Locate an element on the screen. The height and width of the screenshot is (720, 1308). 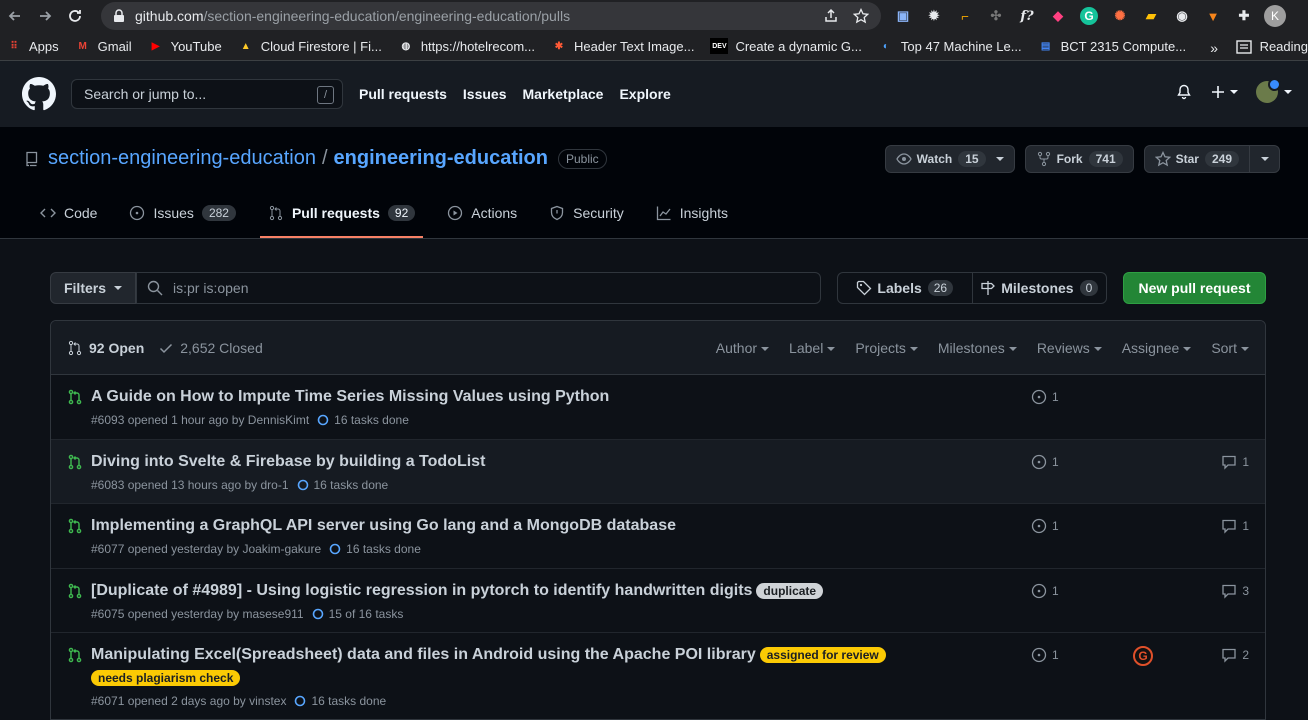
star-icon is located at coordinates (1162, 159).